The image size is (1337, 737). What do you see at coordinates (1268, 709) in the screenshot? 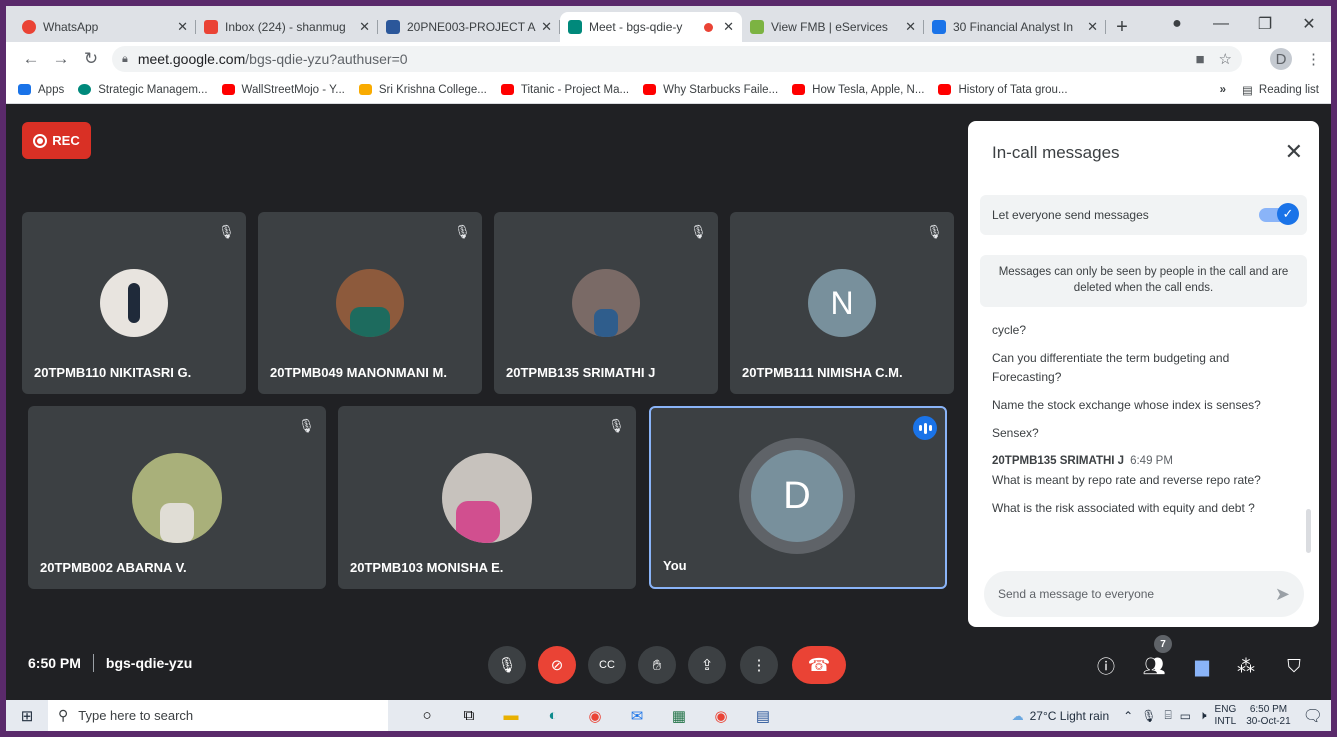
I see `clock-time: 6:50 PM` at bounding box center [1268, 709].